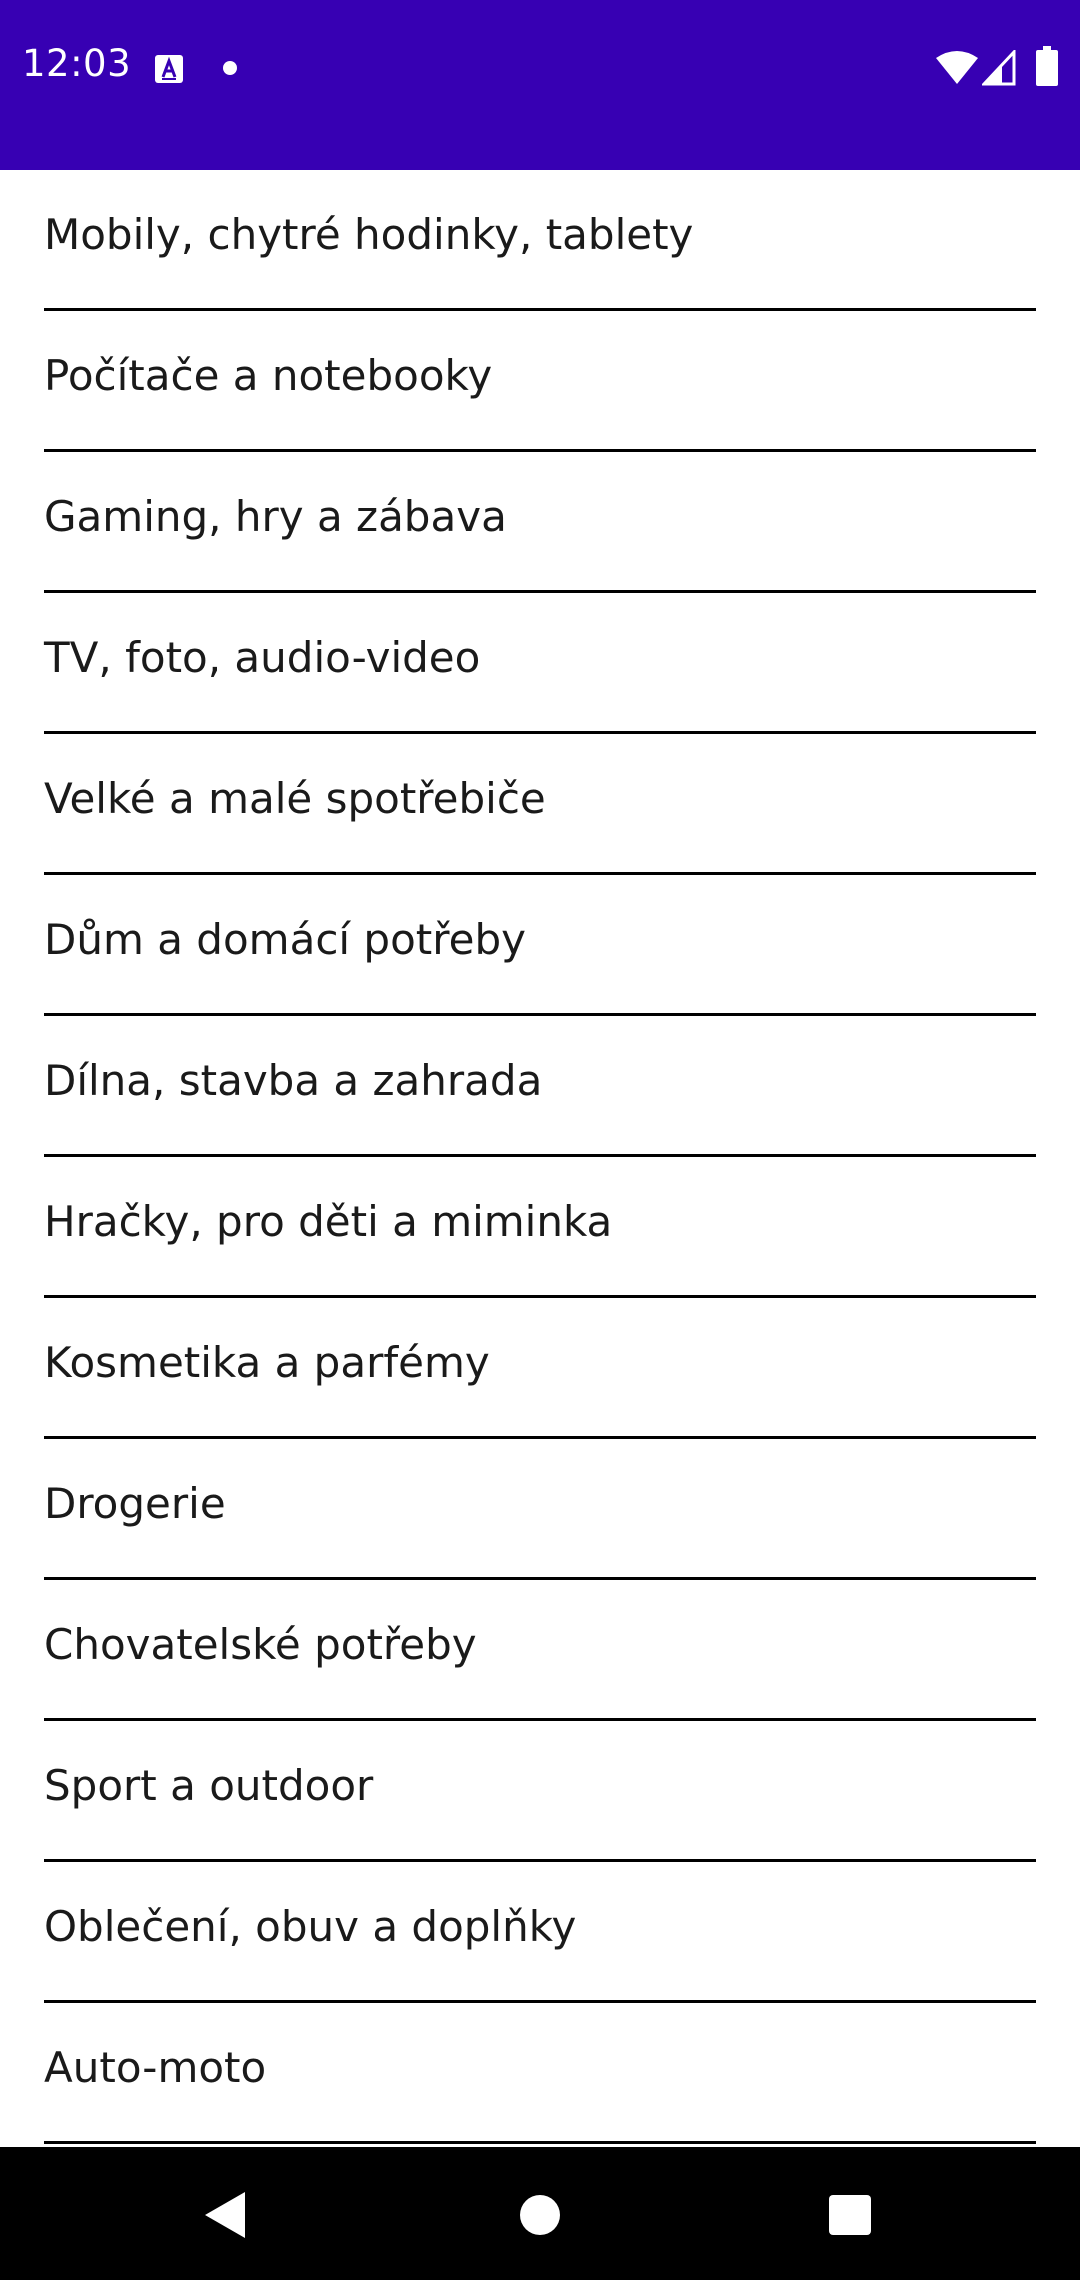 Image resolution: width=1080 pixels, height=2280 pixels. I want to click on category-item: Sport a outdoor, so click(540, 1791).